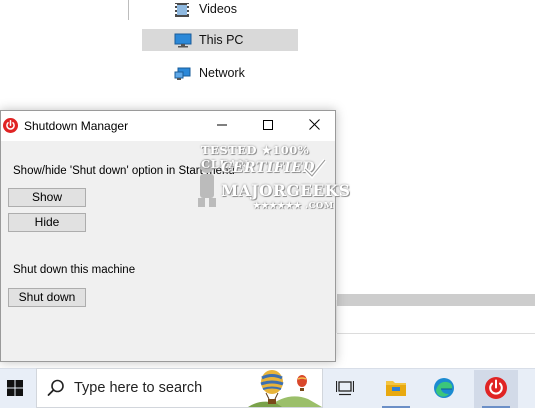 This screenshot has width=535, height=410. I want to click on taskbar-app-edge, so click(444, 389).